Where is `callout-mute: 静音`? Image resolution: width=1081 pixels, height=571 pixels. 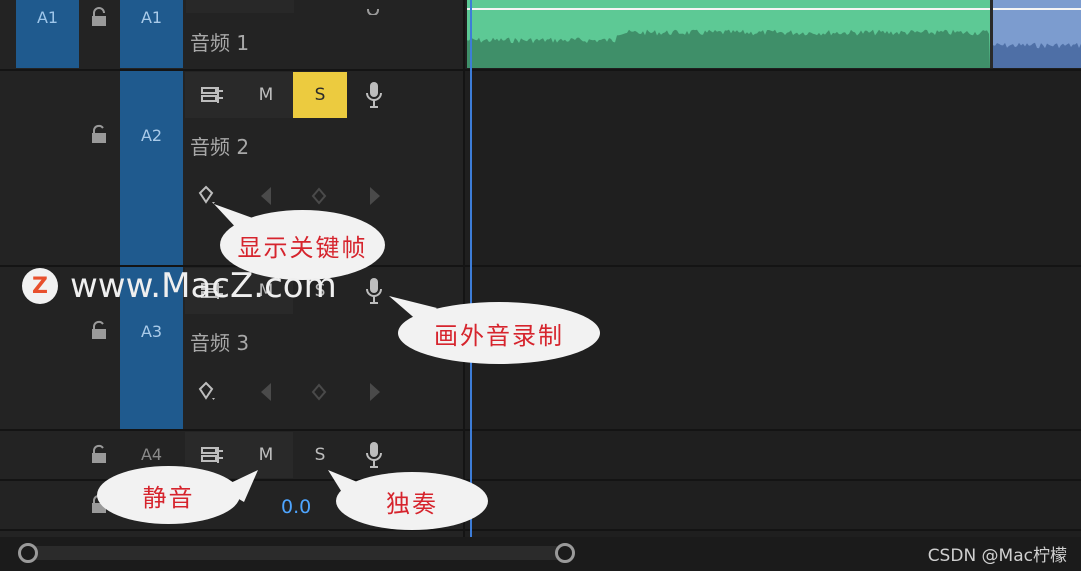
callout-mute: 静音 is located at coordinates (168, 495).